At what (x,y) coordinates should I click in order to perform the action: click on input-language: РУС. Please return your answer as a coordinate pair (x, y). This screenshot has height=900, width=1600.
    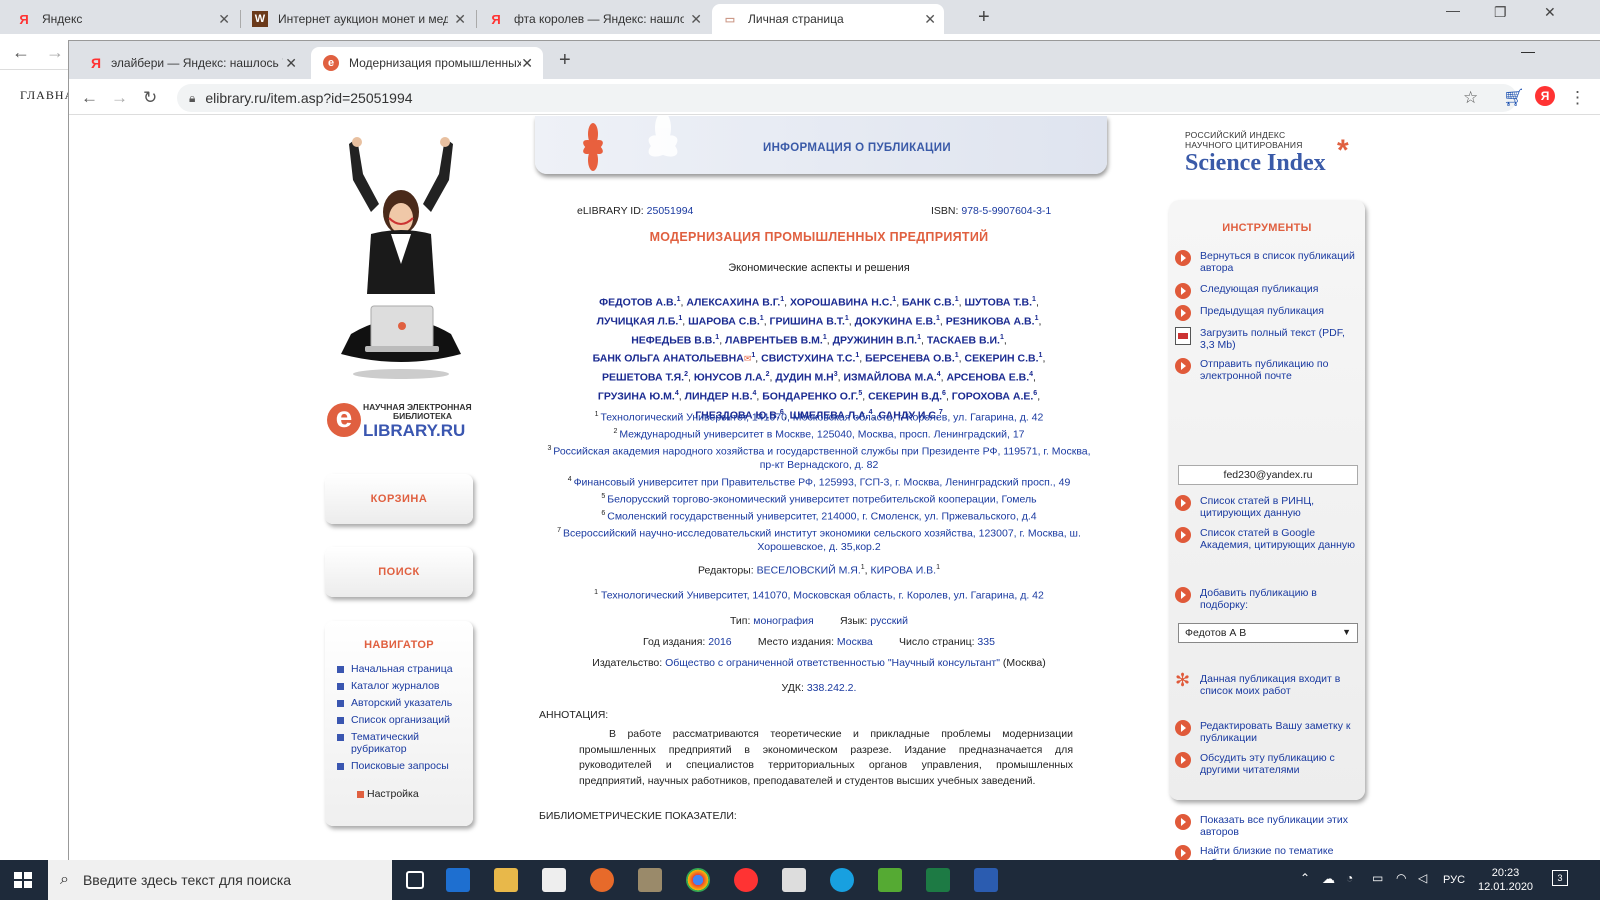
    Looking at the image, I should click on (1454, 880).